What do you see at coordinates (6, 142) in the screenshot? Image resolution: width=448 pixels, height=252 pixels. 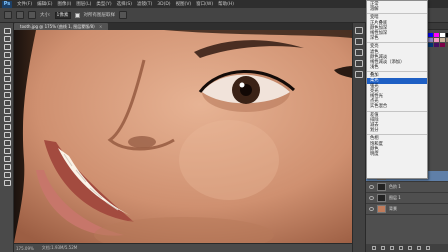 I see `pen-tool-icon` at bounding box center [6, 142].